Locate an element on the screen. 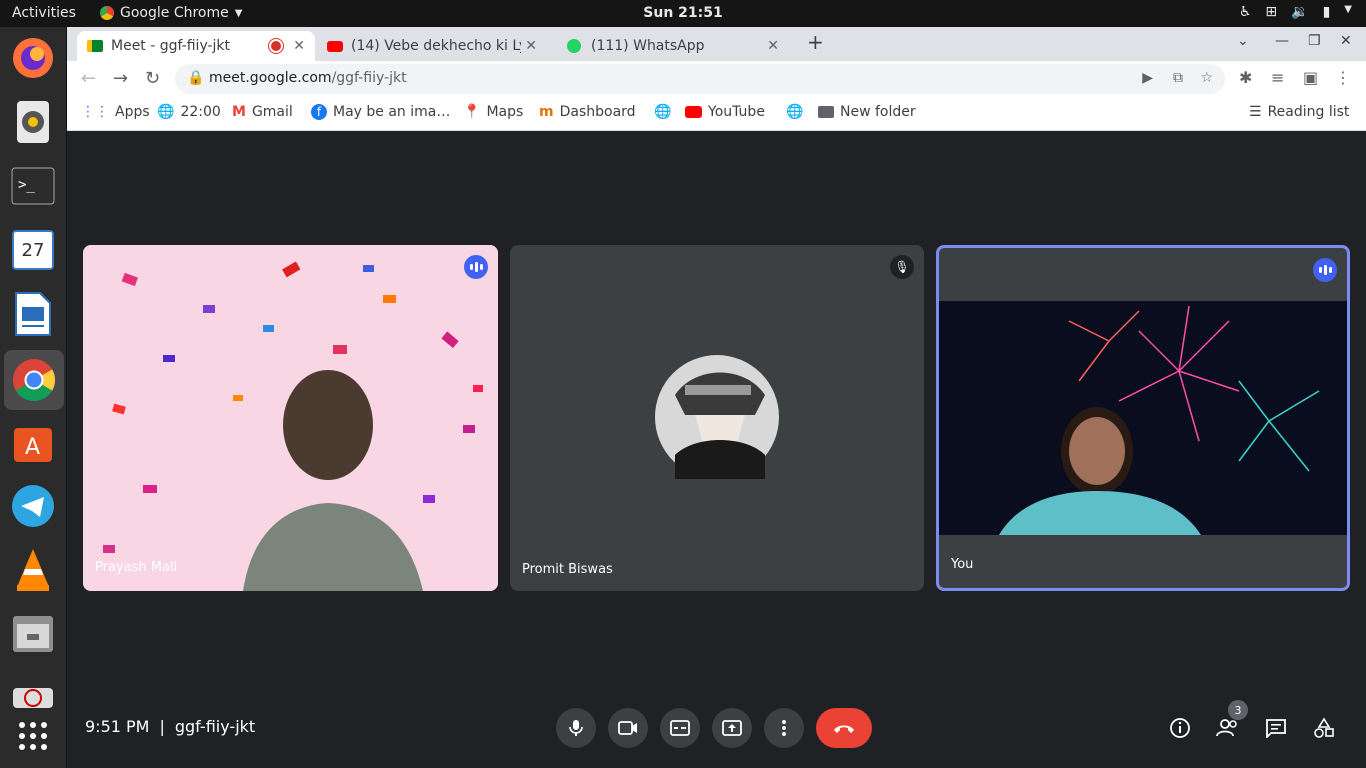 This screenshot has height=768, width=1366. participant-video is located at coordinates (290, 418).